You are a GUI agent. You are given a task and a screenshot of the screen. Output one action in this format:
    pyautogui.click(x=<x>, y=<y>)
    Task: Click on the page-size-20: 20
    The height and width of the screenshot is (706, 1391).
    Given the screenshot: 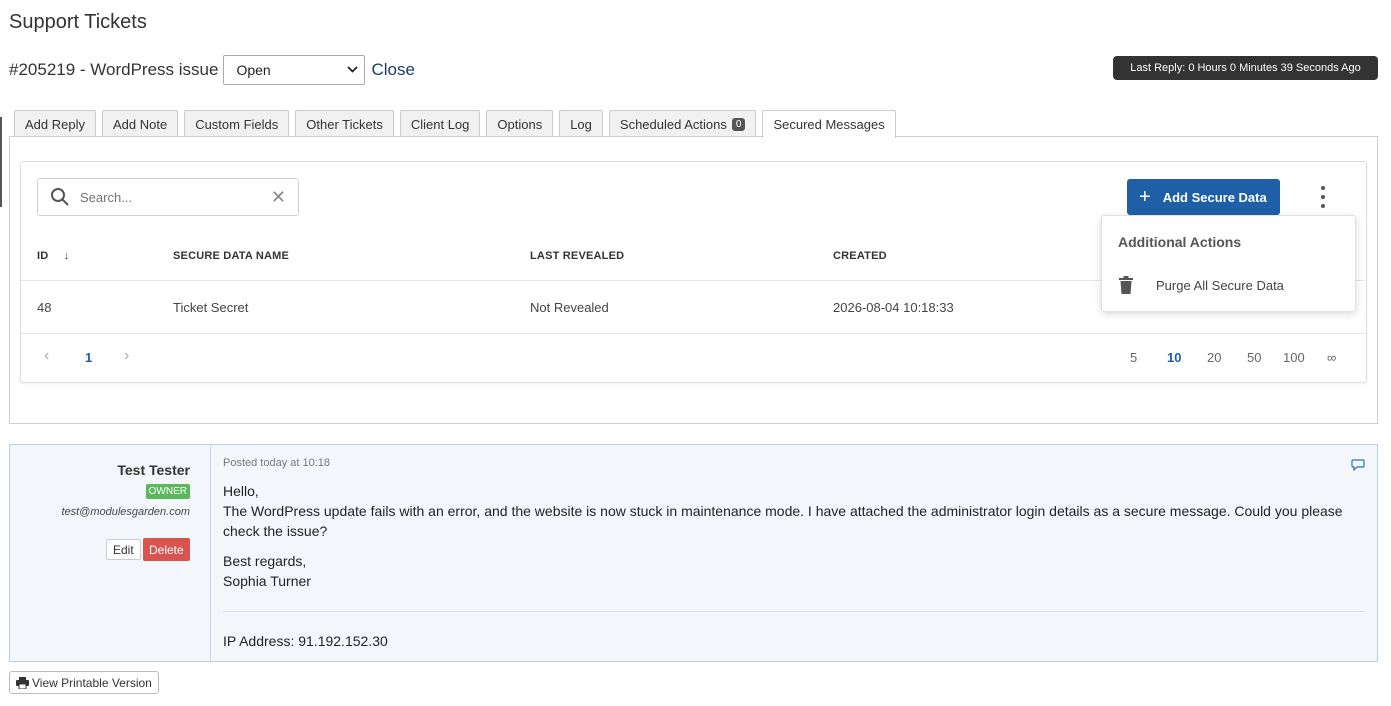 What is the action you would take?
    pyautogui.click(x=1214, y=357)
    